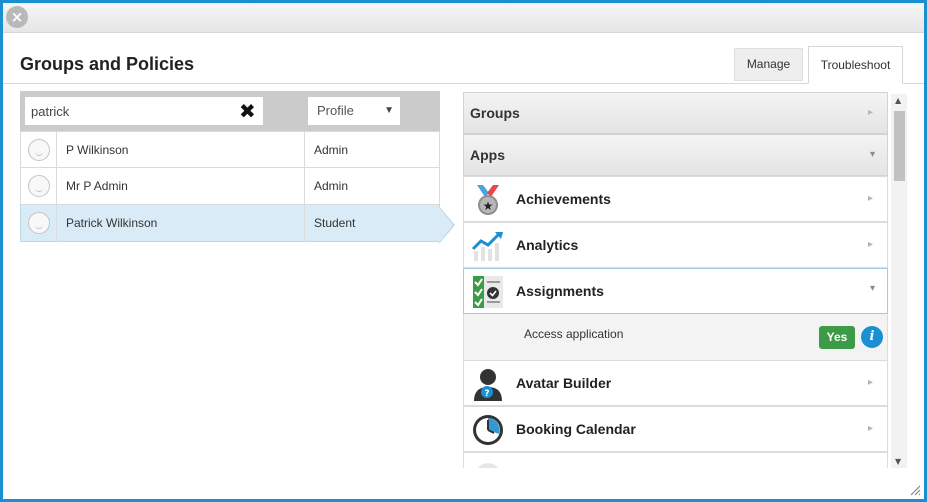  I want to click on user-search-bar: ✖ Profile ▼, so click(230, 111).